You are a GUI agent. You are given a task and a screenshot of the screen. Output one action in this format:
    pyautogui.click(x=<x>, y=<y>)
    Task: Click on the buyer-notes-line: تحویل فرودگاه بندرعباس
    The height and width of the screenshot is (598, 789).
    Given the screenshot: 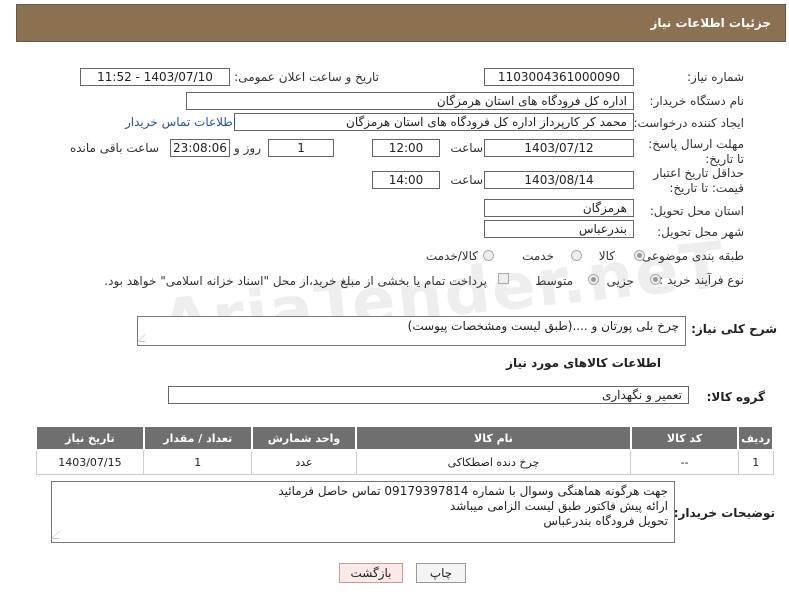 What is the action you would take?
    pyautogui.click(x=605, y=521)
    